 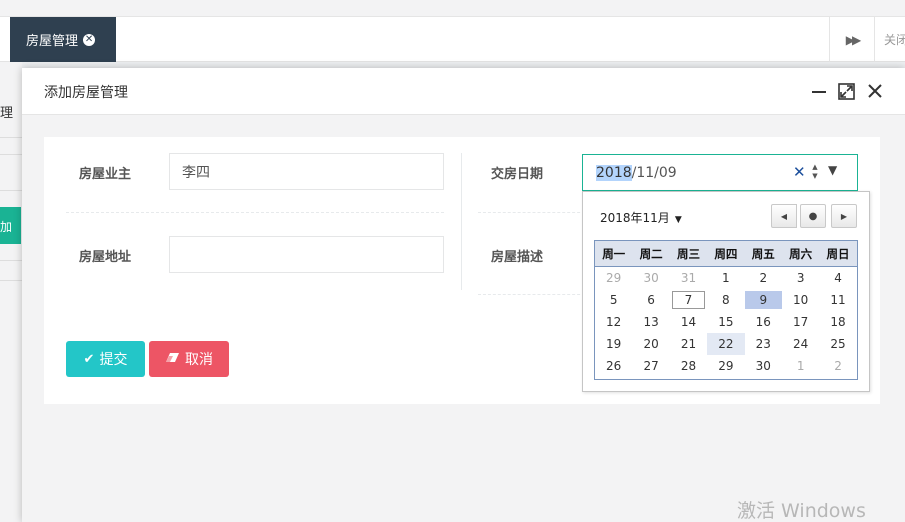 I want to click on calendar-day: 31, so click(x=688, y=278).